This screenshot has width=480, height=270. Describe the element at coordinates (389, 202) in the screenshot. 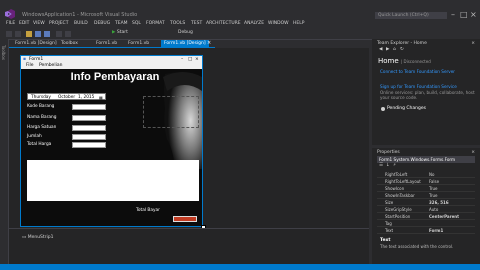

I see `property-name: Size` at that location.